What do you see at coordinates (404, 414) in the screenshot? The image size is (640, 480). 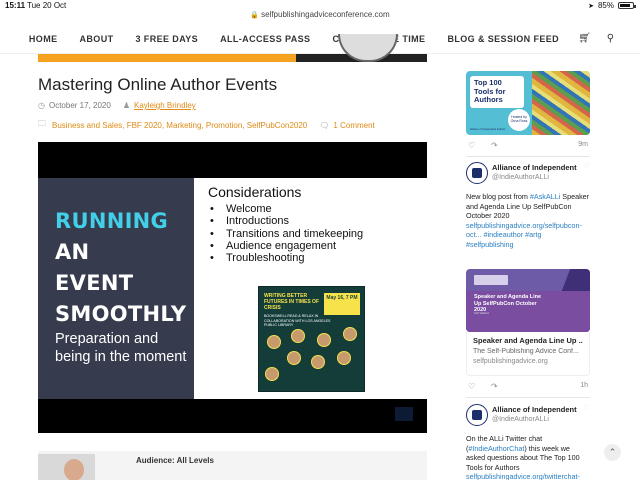 I see `alli-logo-badge` at bounding box center [404, 414].